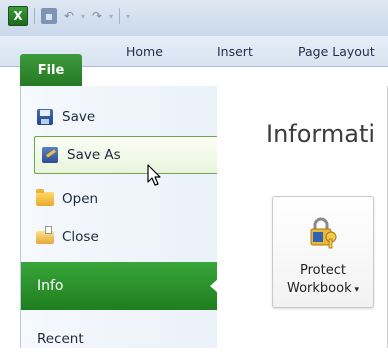  What do you see at coordinates (111, 16) in the screenshot?
I see `redo-dropdown-icon: ▾` at bounding box center [111, 16].